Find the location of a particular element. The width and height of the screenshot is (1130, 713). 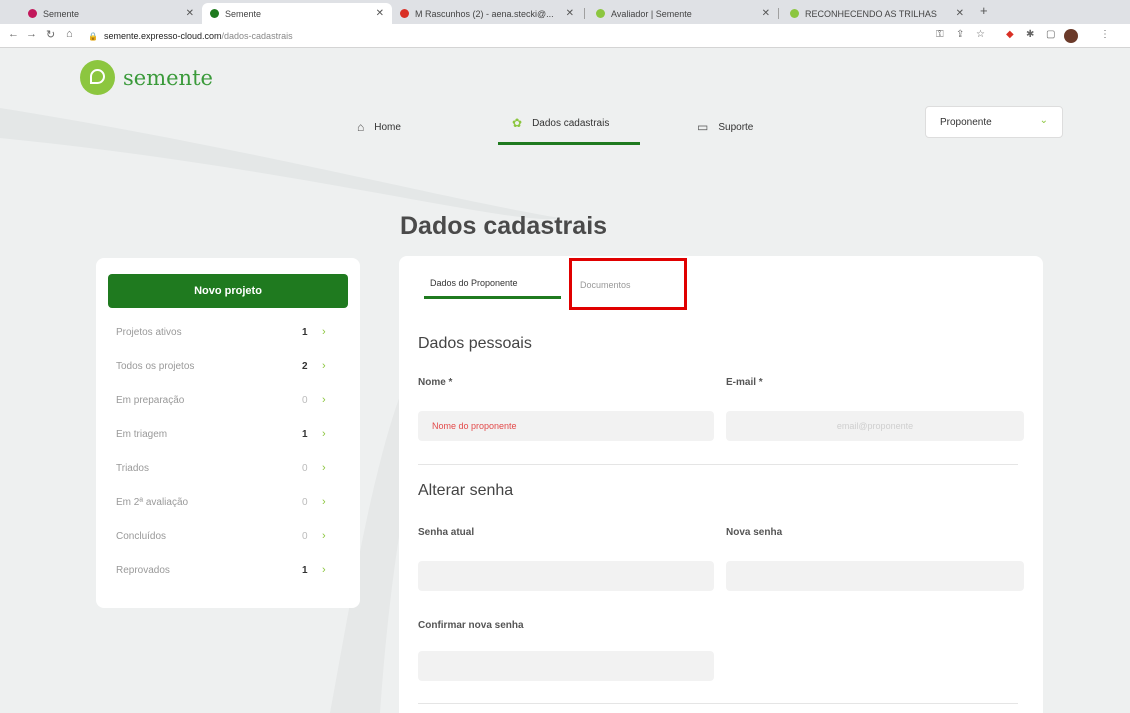

profile-avatar is located at coordinates (1071, 36).